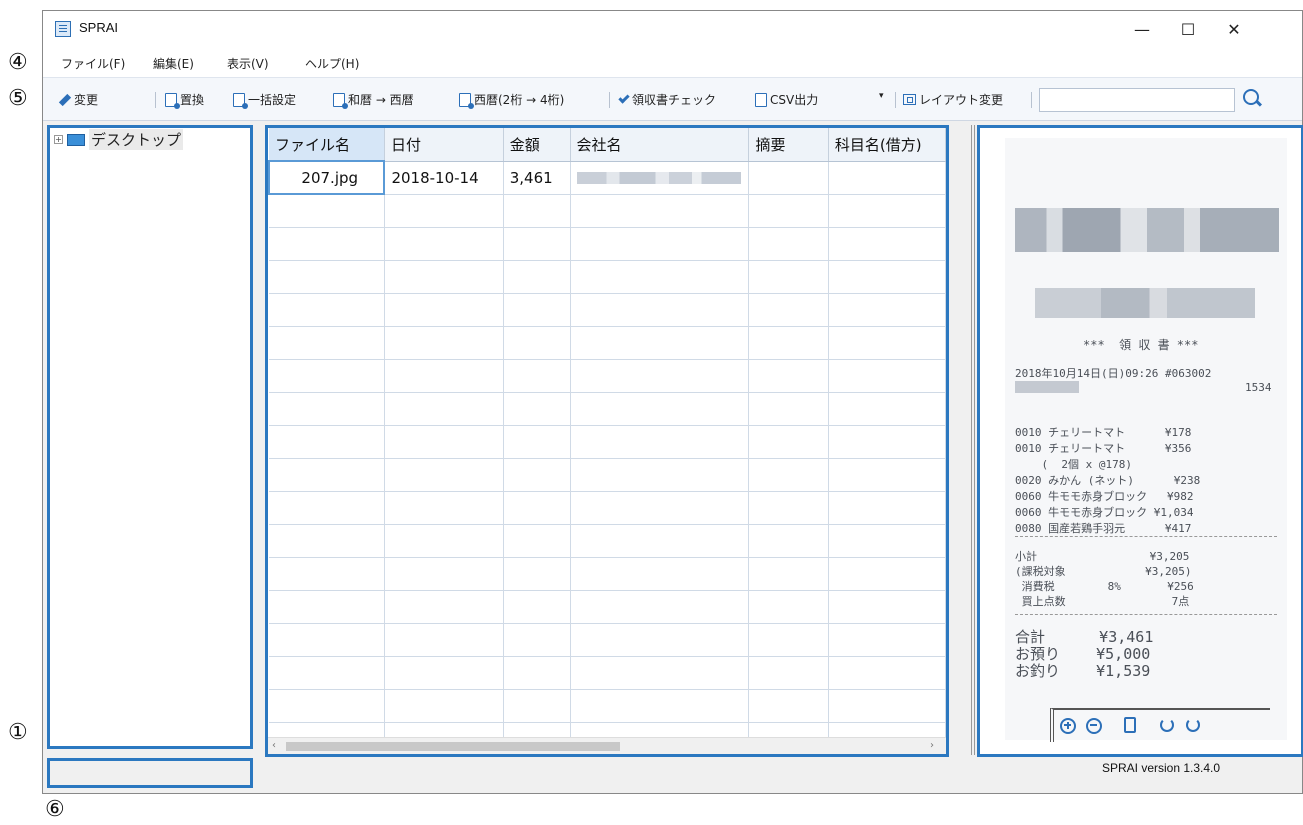 This screenshot has height=825, width=1303. Describe the element at coordinates (1130, 725) in the screenshot. I see `fit-to-window-icon` at that location.